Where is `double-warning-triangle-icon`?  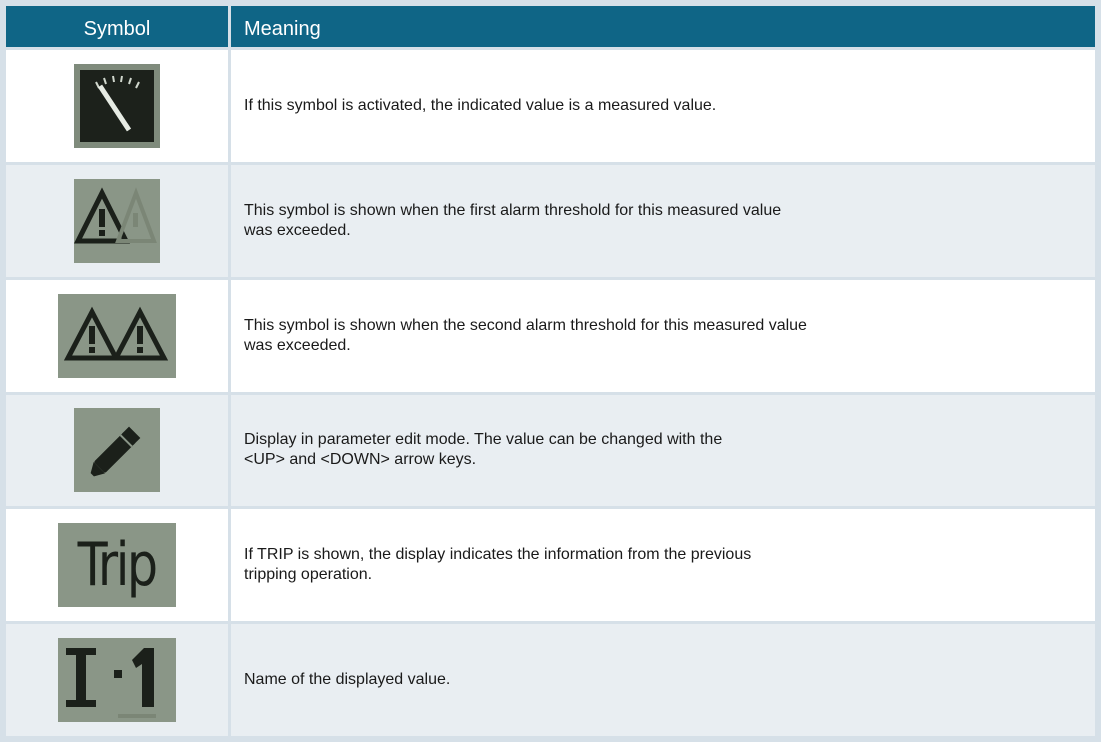 double-warning-triangle-icon is located at coordinates (117, 335).